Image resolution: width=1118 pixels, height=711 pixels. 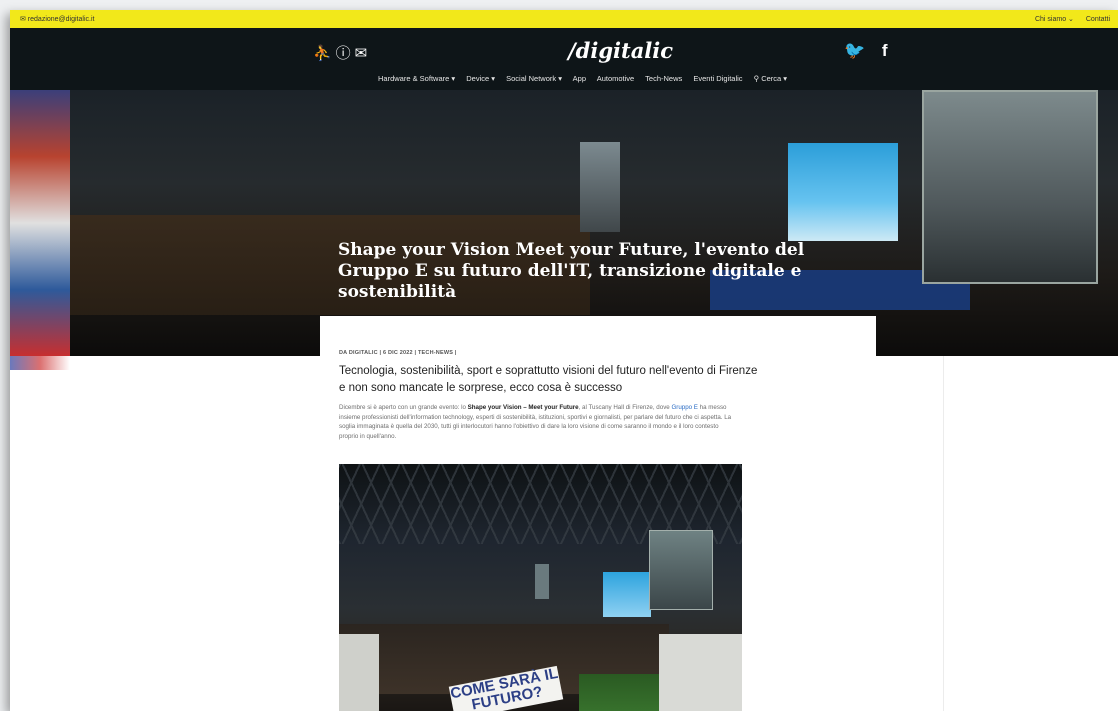 What do you see at coordinates (717, 78) in the screenshot?
I see `nav-item-eventi: Eventi Digitalic` at bounding box center [717, 78].